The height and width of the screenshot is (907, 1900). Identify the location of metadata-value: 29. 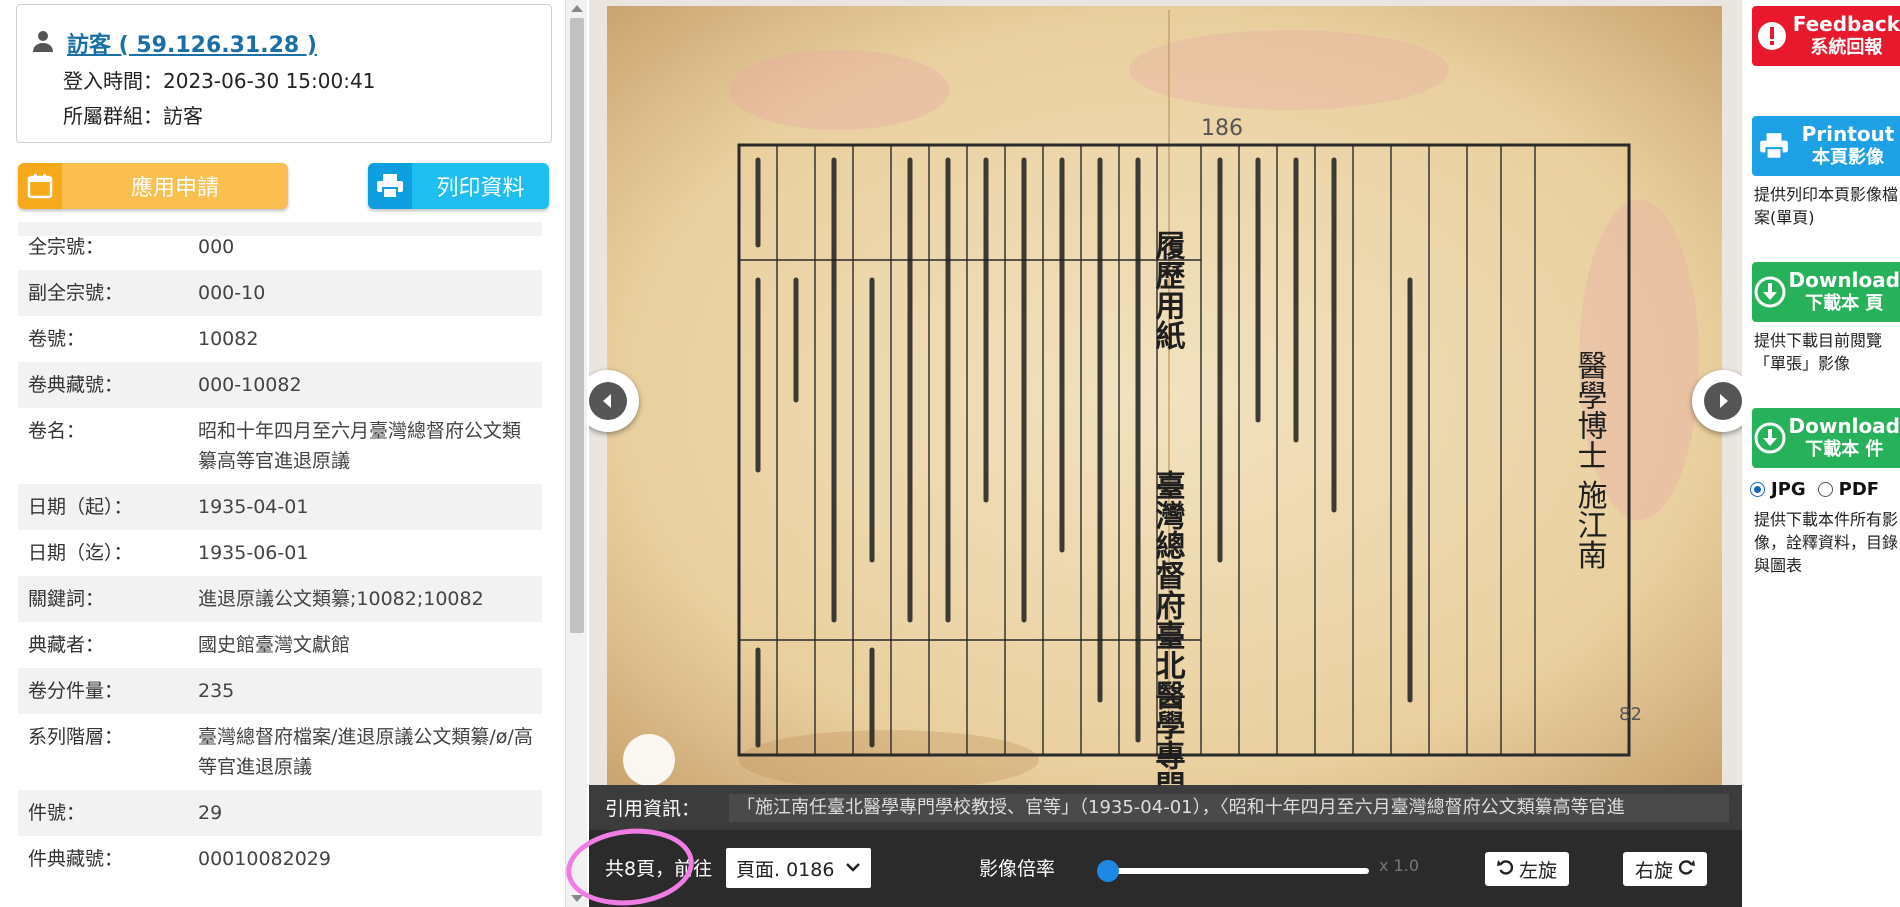
(210, 813).